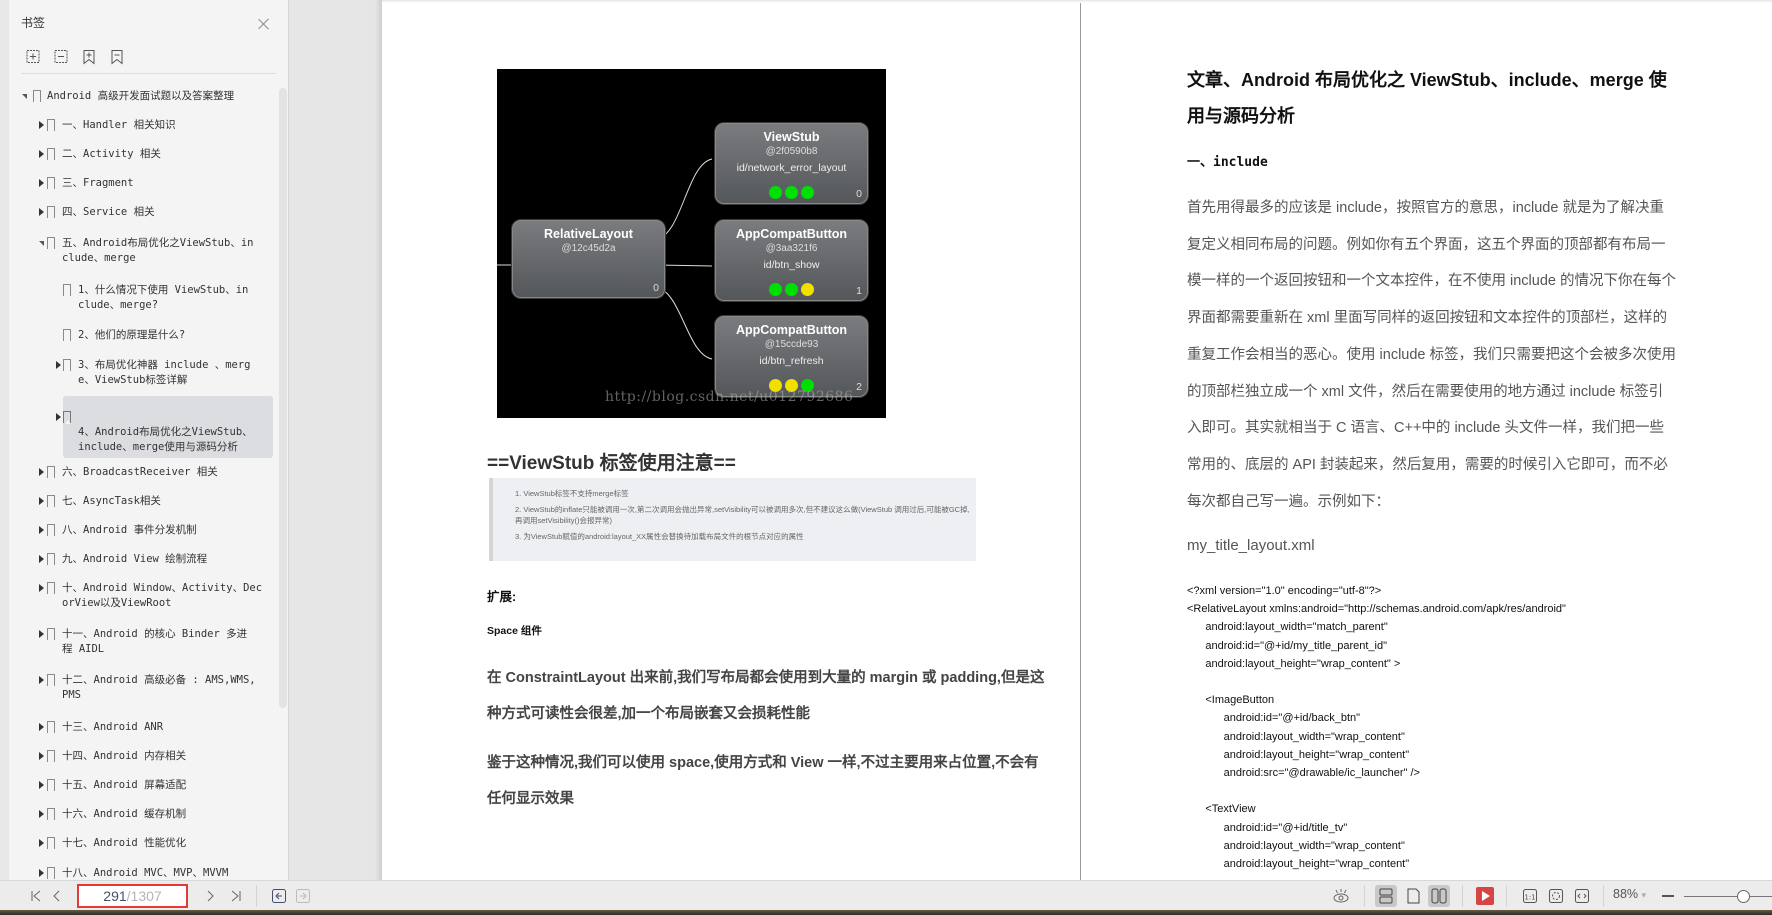  I want to click on bookmark-item: 十四、Android 内存相关, so click(140, 764).